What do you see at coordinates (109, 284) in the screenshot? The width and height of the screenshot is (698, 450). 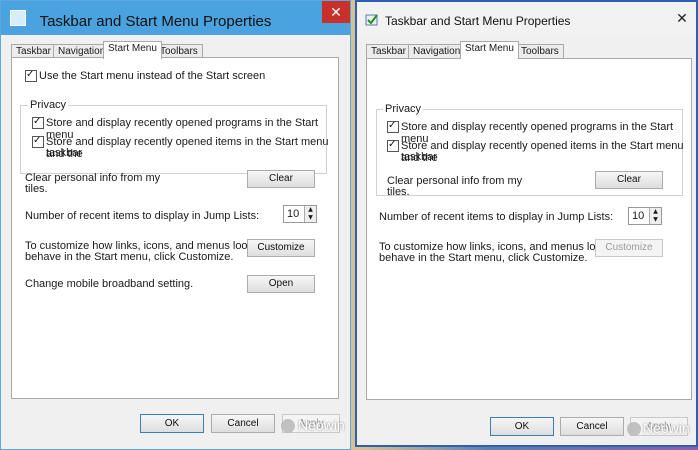 I see `broadband-label: Change mobile broadband setting.` at bounding box center [109, 284].